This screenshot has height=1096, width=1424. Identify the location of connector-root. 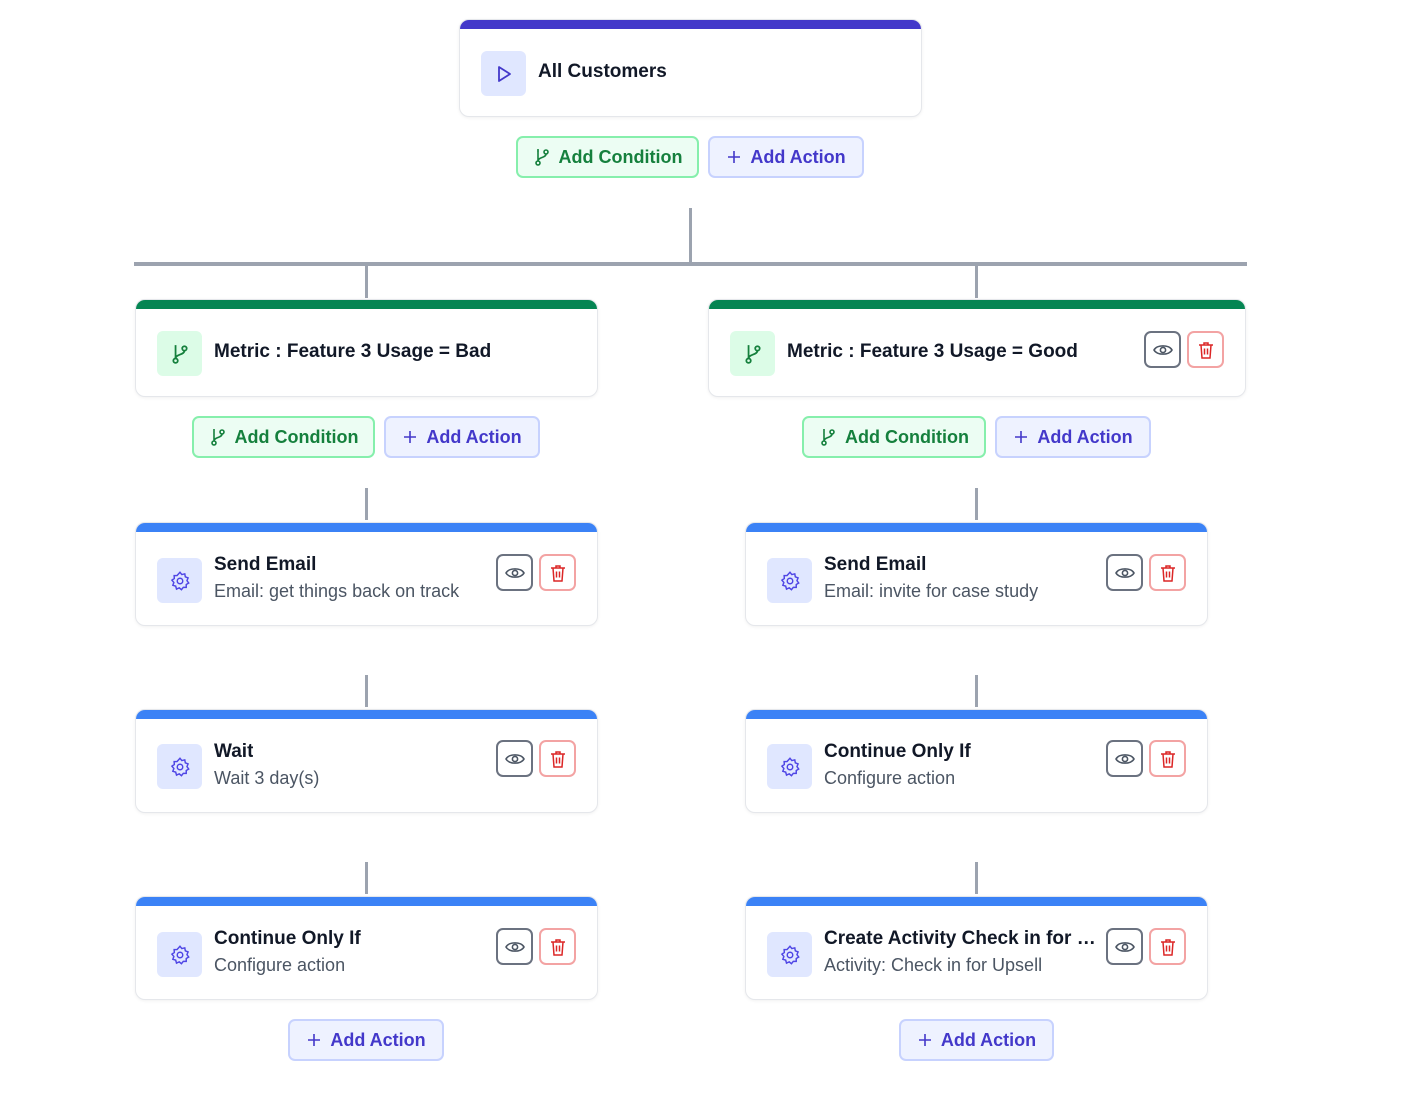
(690, 236).